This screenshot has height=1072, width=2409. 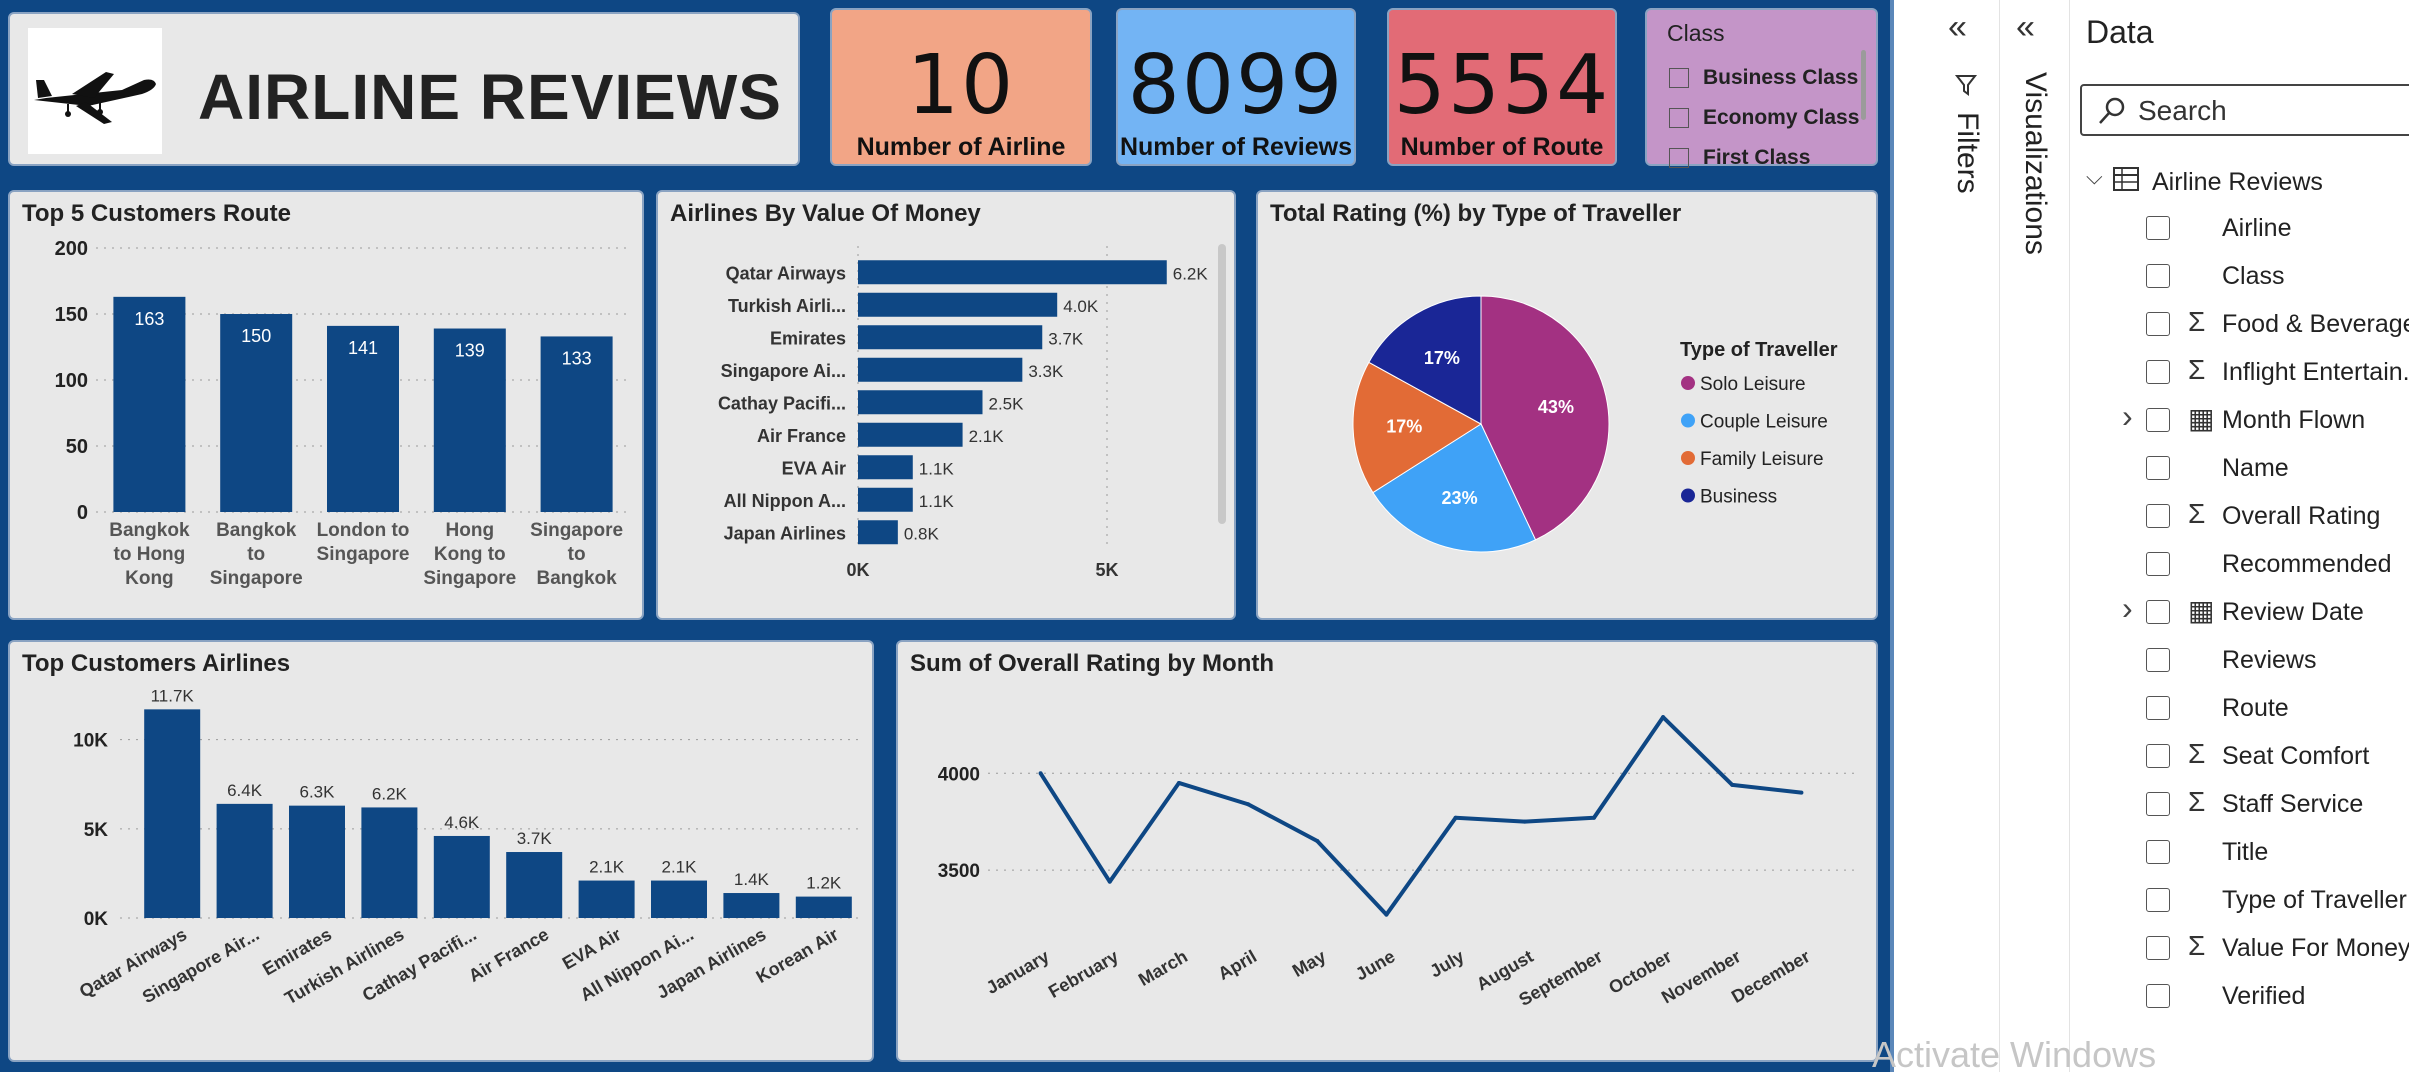 What do you see at coordinates (1238, 965) in the screenshot?
I see `x-tick-label: April` at bounding box center [1238, 965].